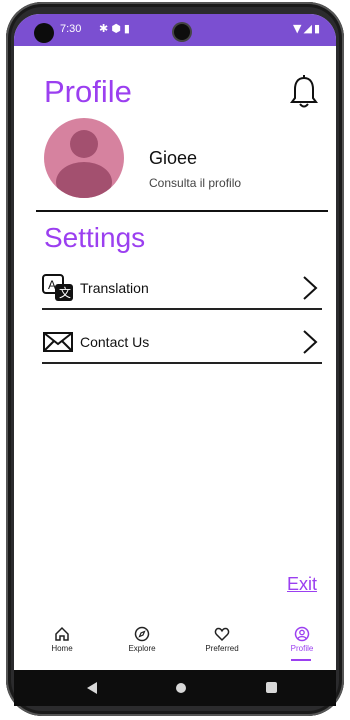  Describe the element at coordinates (182, 342) in the screenshot. I see `settings-item-contact: Contact Us` at that location.